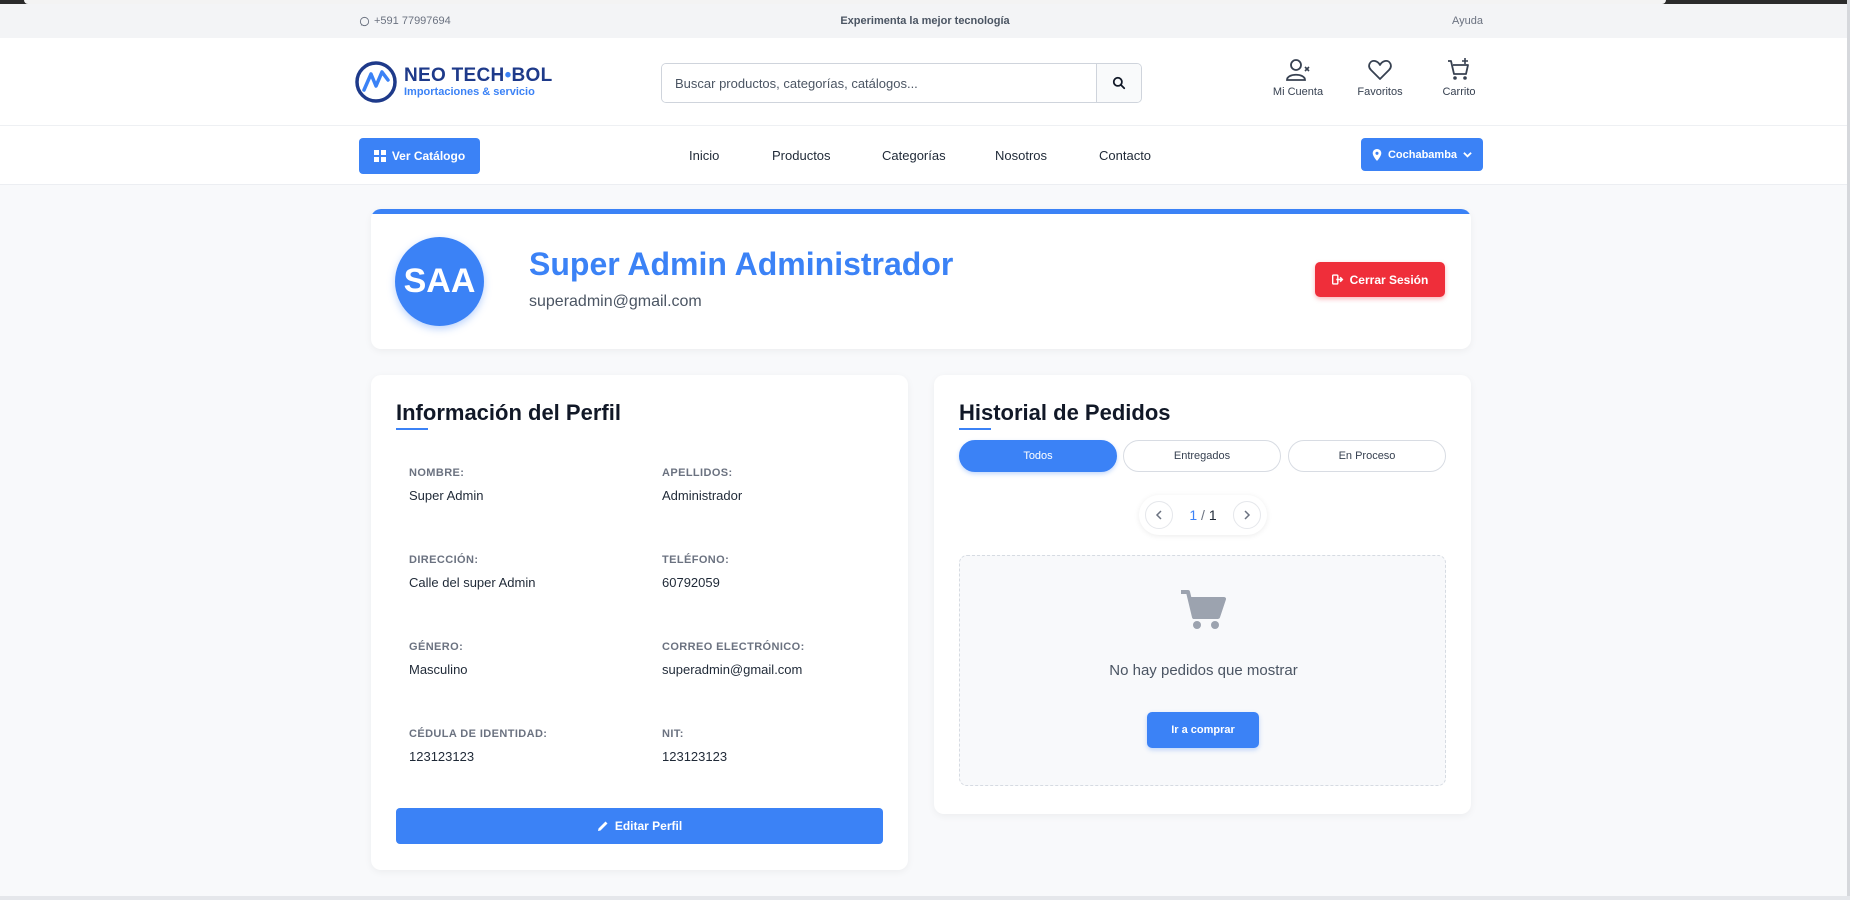  What do you see at coordinates (732, 669) in the screenshot?
I see `field-value: superadmin@gmail.com` at bounding box center [732, 669].